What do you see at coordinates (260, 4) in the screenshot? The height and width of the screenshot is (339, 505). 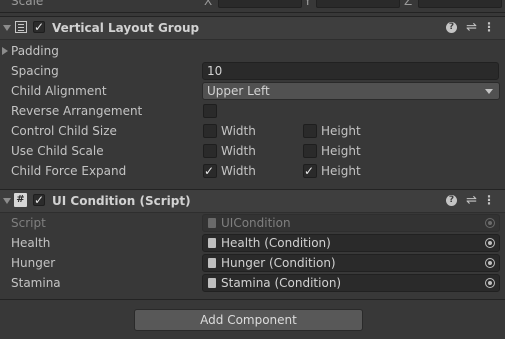 I see `scale-x-field` at bounding box center [260, 4].